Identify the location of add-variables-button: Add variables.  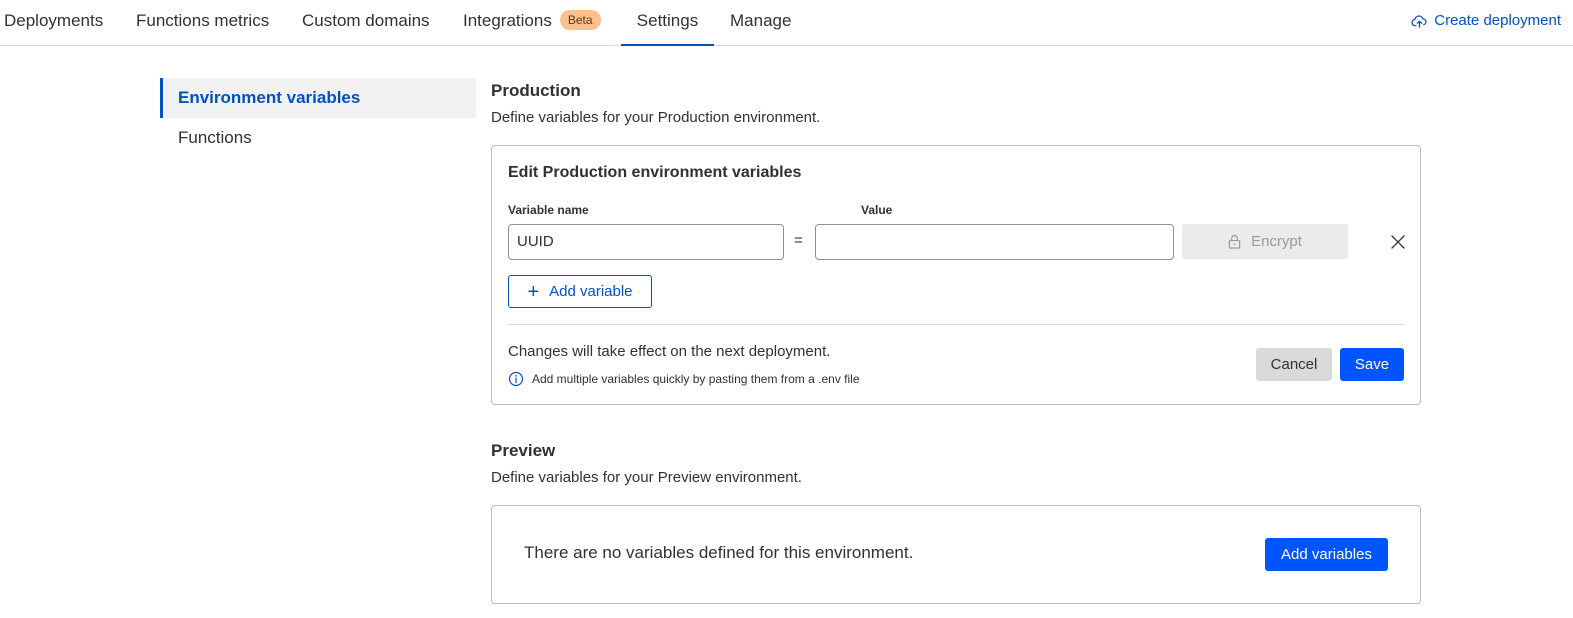
(1326, 554).